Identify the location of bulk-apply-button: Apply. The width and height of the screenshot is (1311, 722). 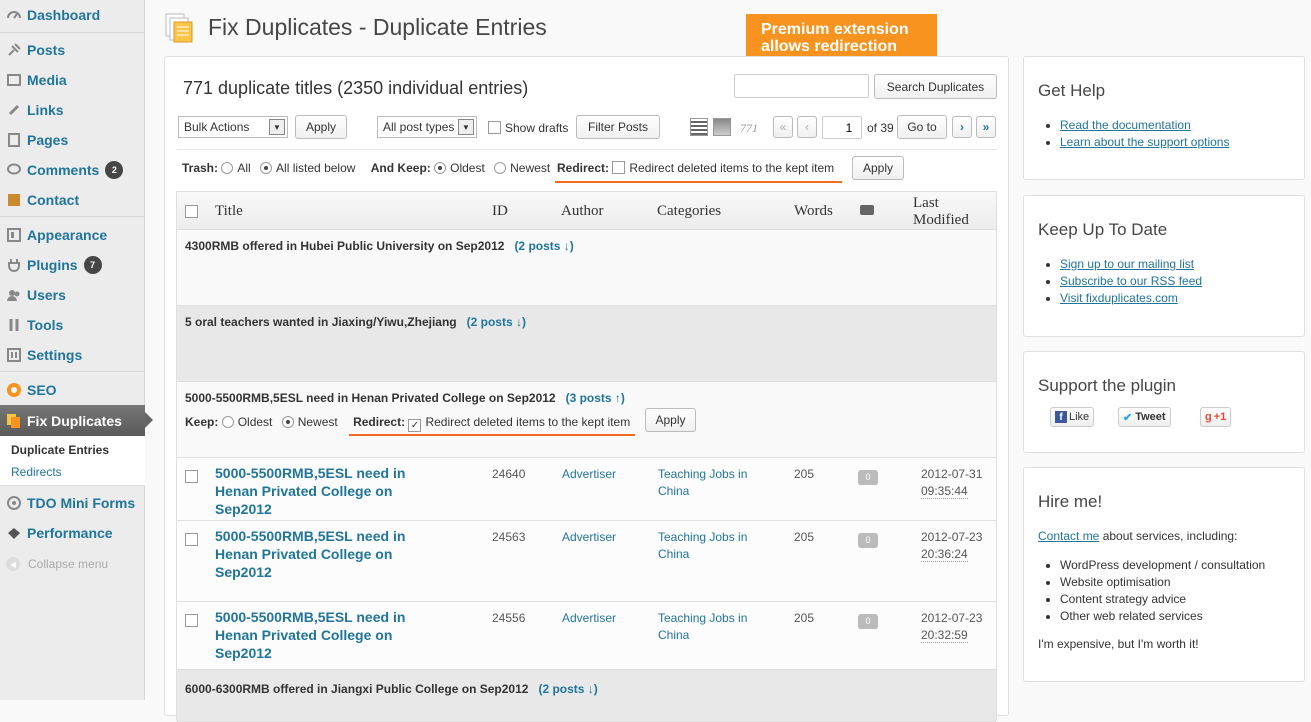
(321, 127).